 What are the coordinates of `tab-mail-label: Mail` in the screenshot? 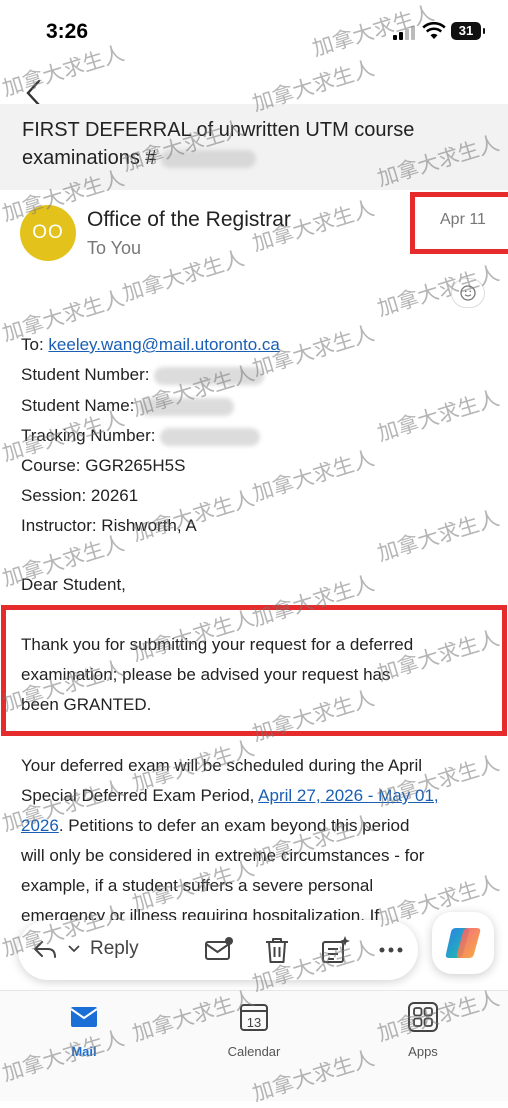 It's located at (84, 1051).